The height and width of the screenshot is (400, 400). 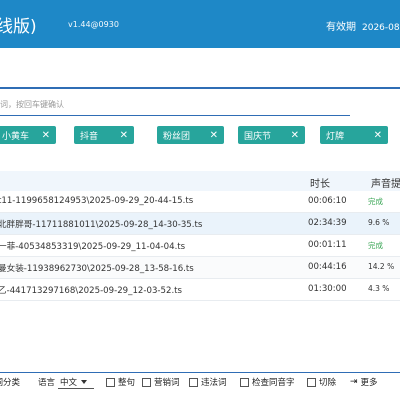 What do you see at coordinates (97, 201) in the screenshot?
I see `file-name: t11-1199658124953\2025-09-29_20-44-15.ts` at bounding box center [97, 201].